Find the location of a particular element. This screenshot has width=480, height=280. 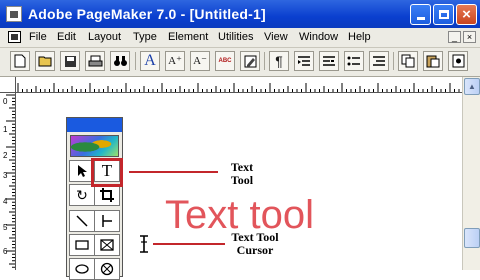

hyphenation-button is located at coordinates (329, 61).